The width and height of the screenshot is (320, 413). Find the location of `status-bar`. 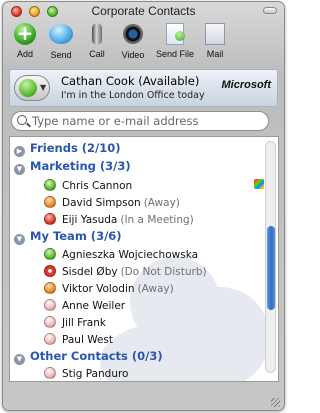

status-bar is located at coordinates (143, 397).